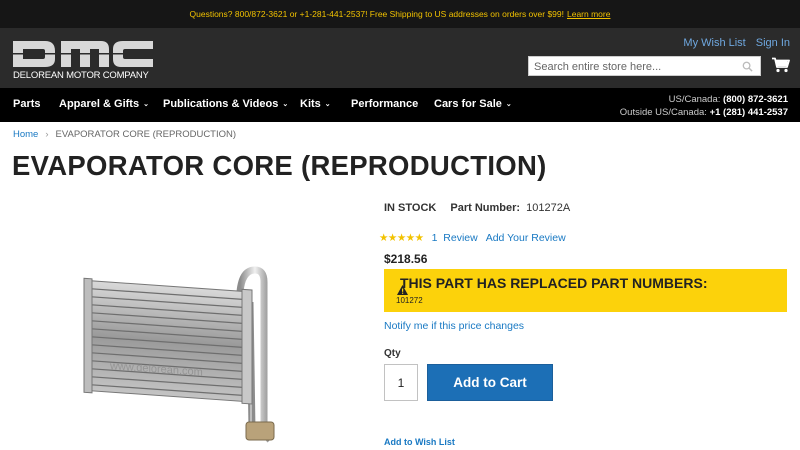 This screenshot has height=450, width=800. What do you see at coordinates (99, 104) in the screenshot?
I see `nav-item-label: Apparel & Gifts` at bounding box center [99, 104].